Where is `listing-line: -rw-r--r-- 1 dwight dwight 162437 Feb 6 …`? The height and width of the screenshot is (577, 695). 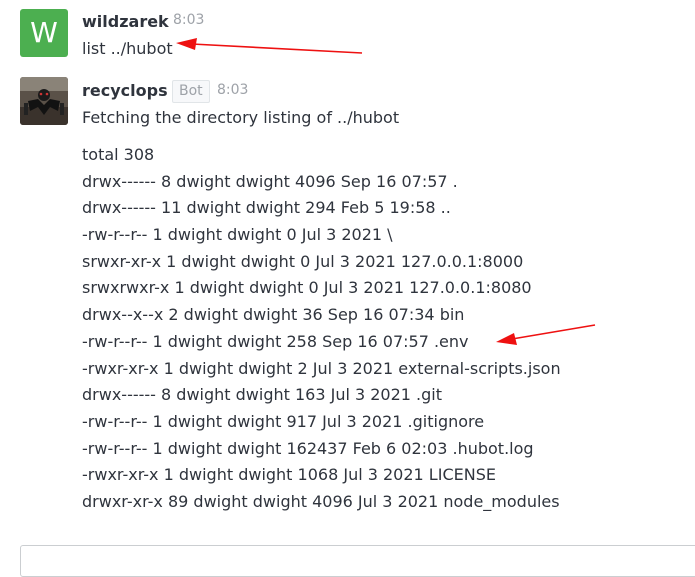 listing-line: -rw-r--r-- 1 dwight dwight 162437 Feb 6 … is located at coordinates (308, 448).